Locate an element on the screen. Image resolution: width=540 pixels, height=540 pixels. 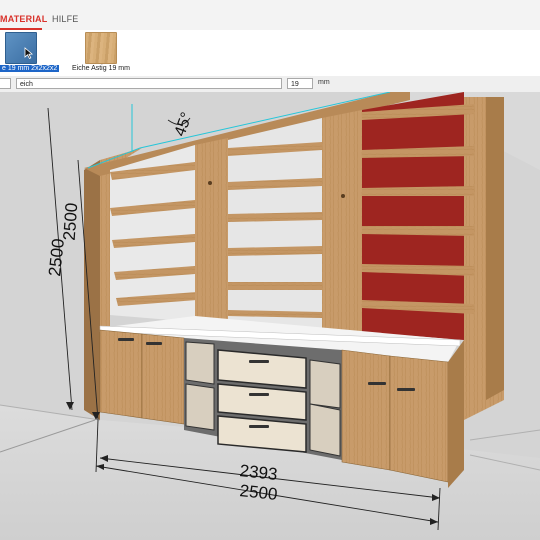
dim-text-height-outer: 2500 is located at coordinates (56, 258).